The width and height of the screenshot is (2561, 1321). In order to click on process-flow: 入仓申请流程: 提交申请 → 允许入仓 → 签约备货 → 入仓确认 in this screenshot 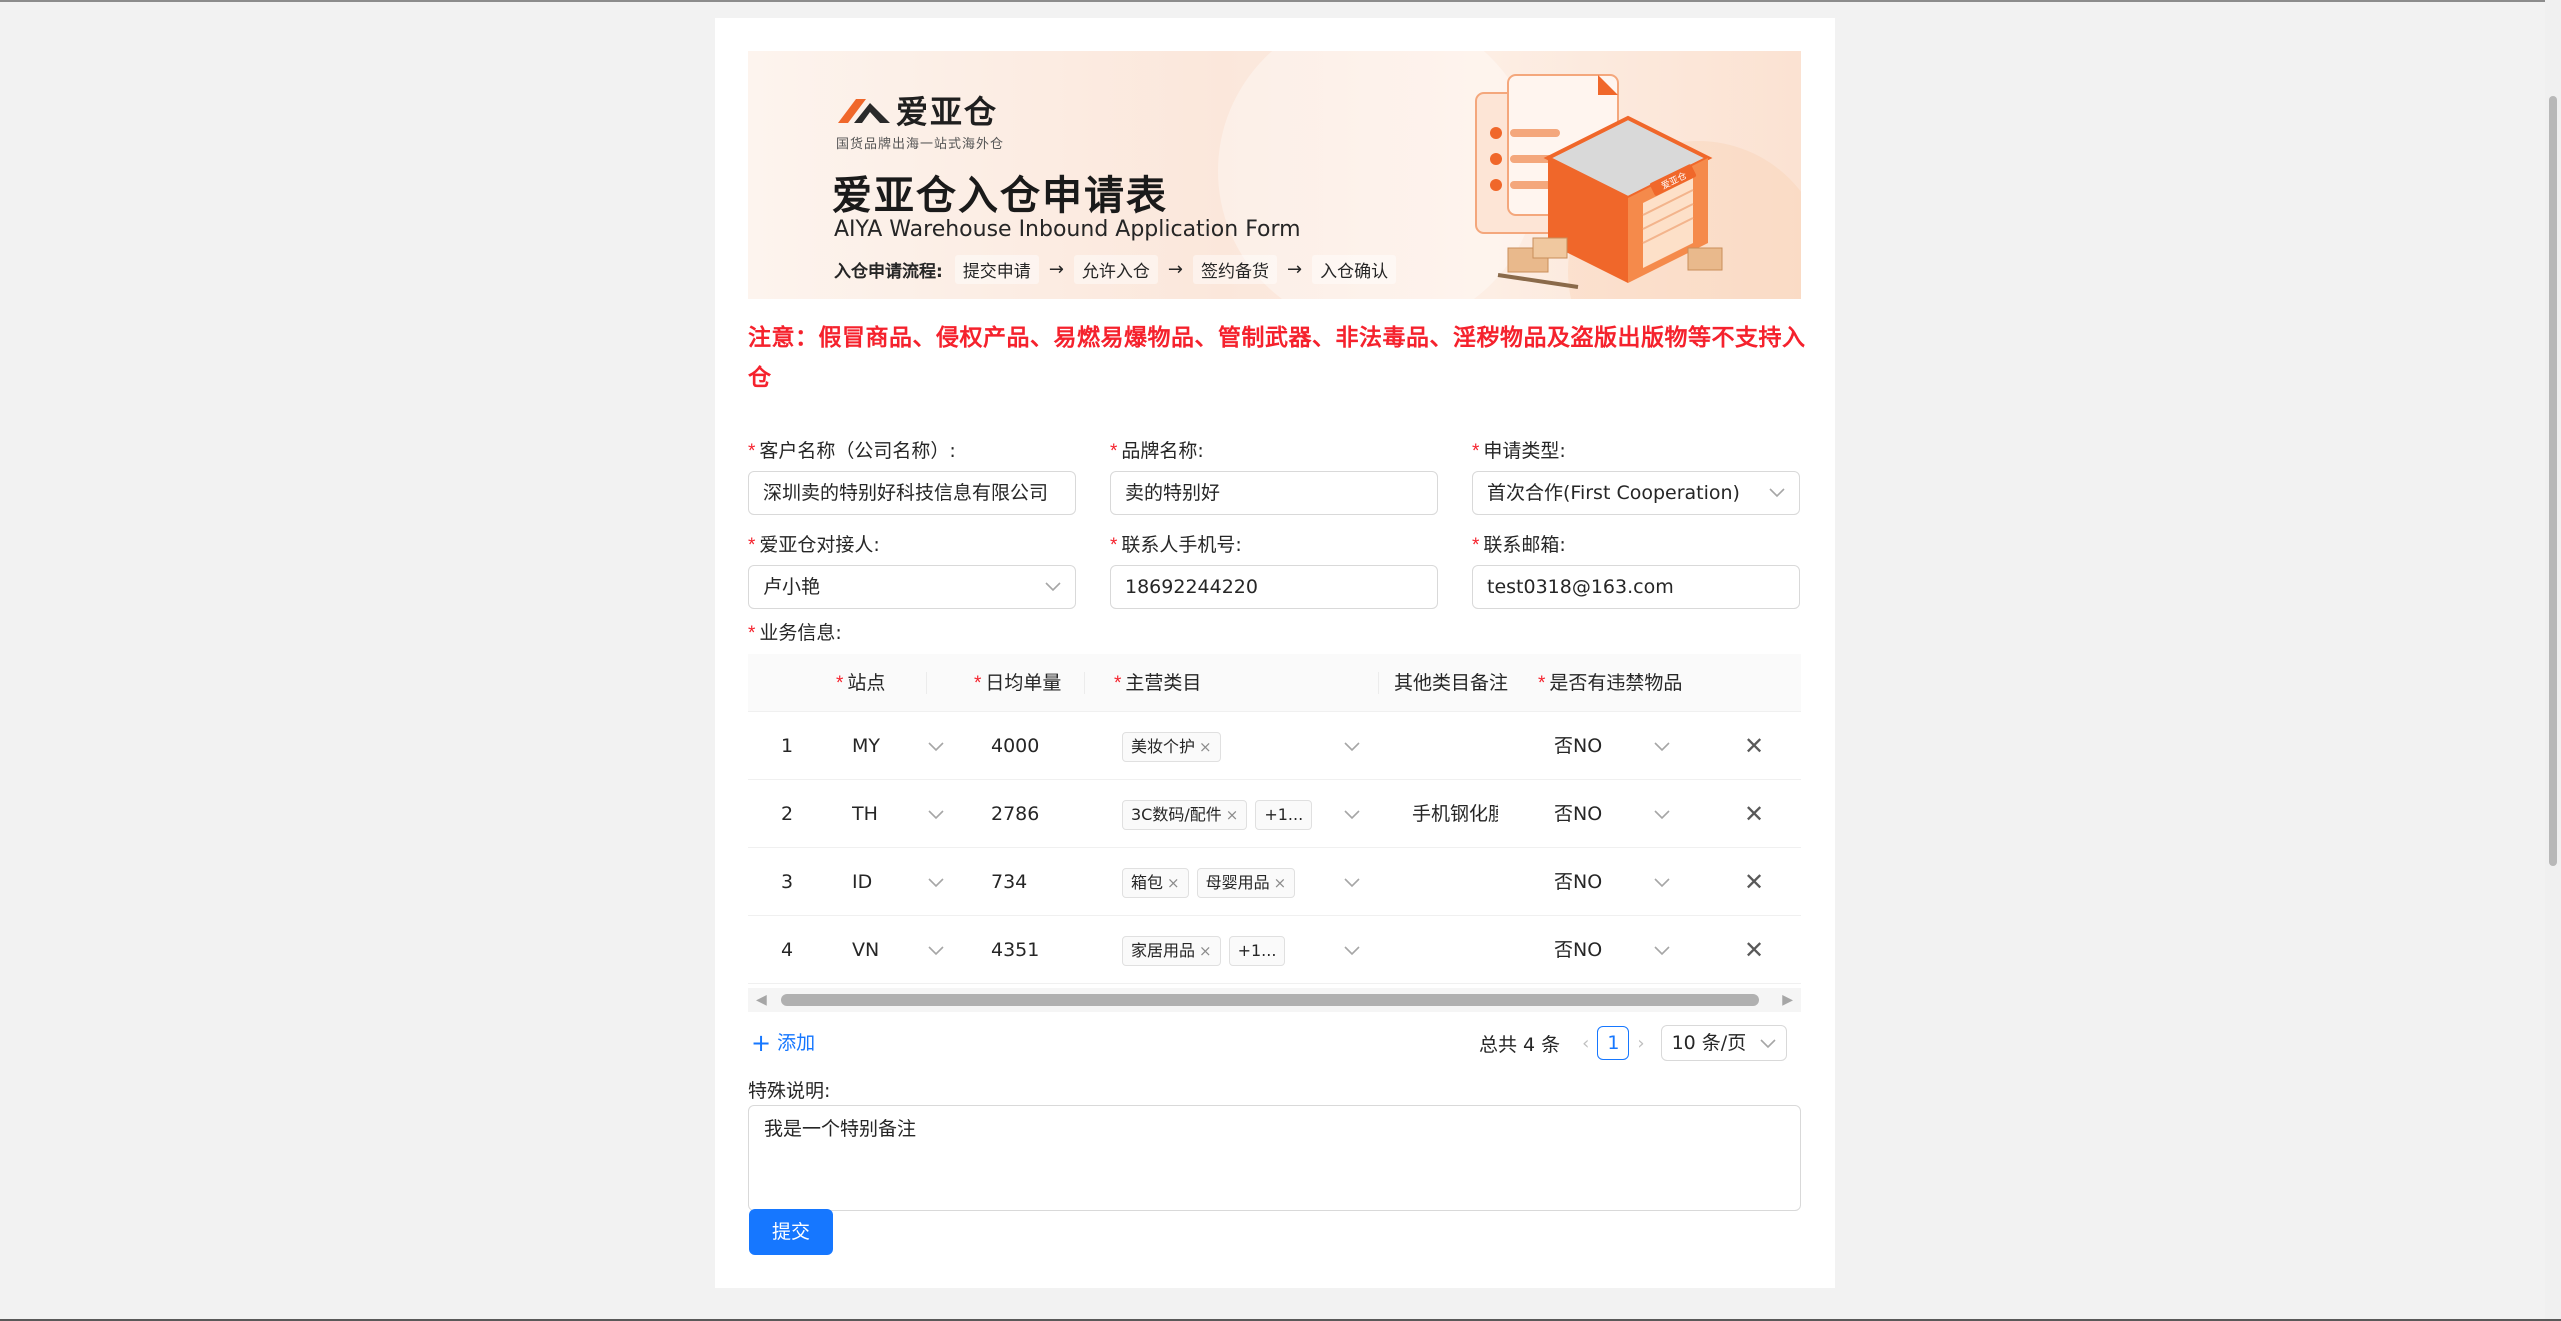, I will do `click(1115, 269)`.